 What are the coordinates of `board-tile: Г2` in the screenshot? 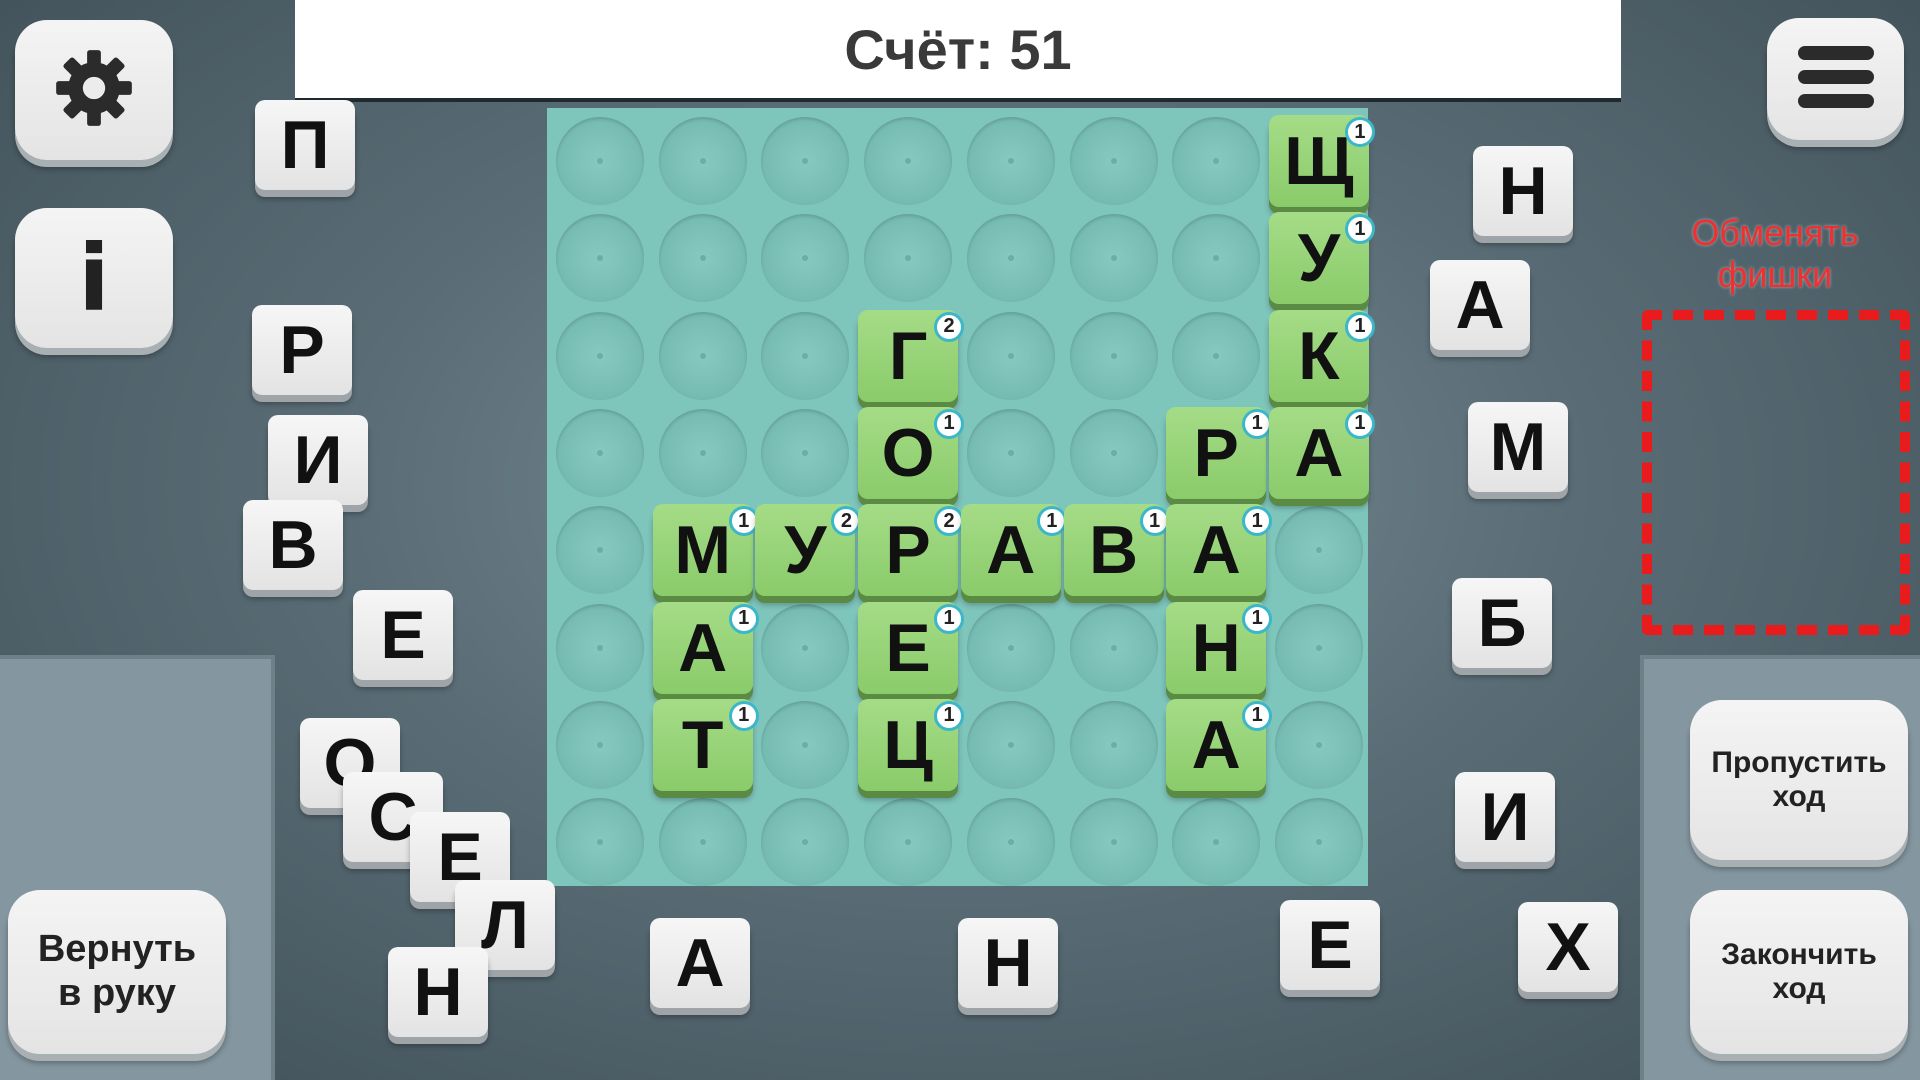 It's located at (911, 355).